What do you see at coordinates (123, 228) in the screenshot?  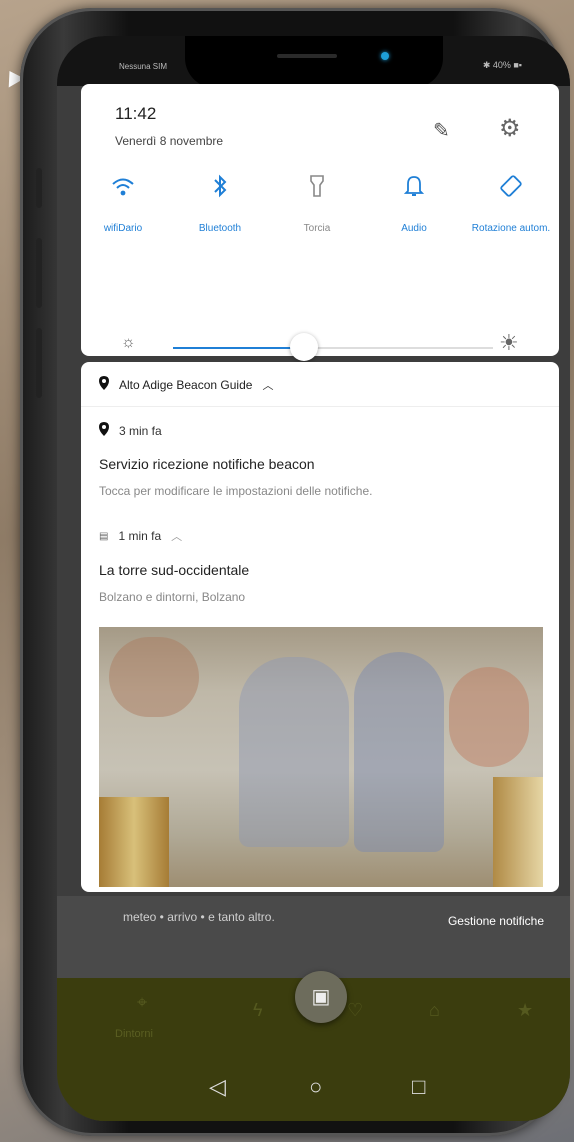 I see `tile-label: wifiDario` at bounding box center [123, 228].